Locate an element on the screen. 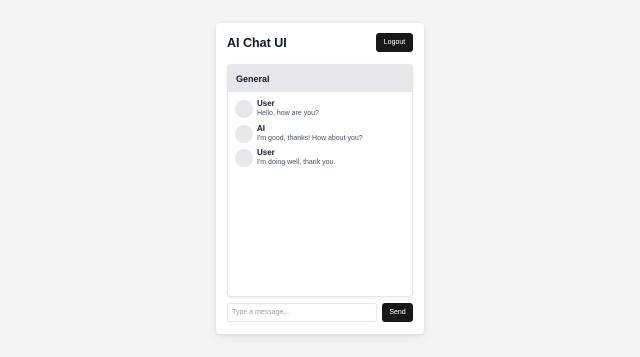  message-text: Hello, how are you? is located at coordinates (288, 113).